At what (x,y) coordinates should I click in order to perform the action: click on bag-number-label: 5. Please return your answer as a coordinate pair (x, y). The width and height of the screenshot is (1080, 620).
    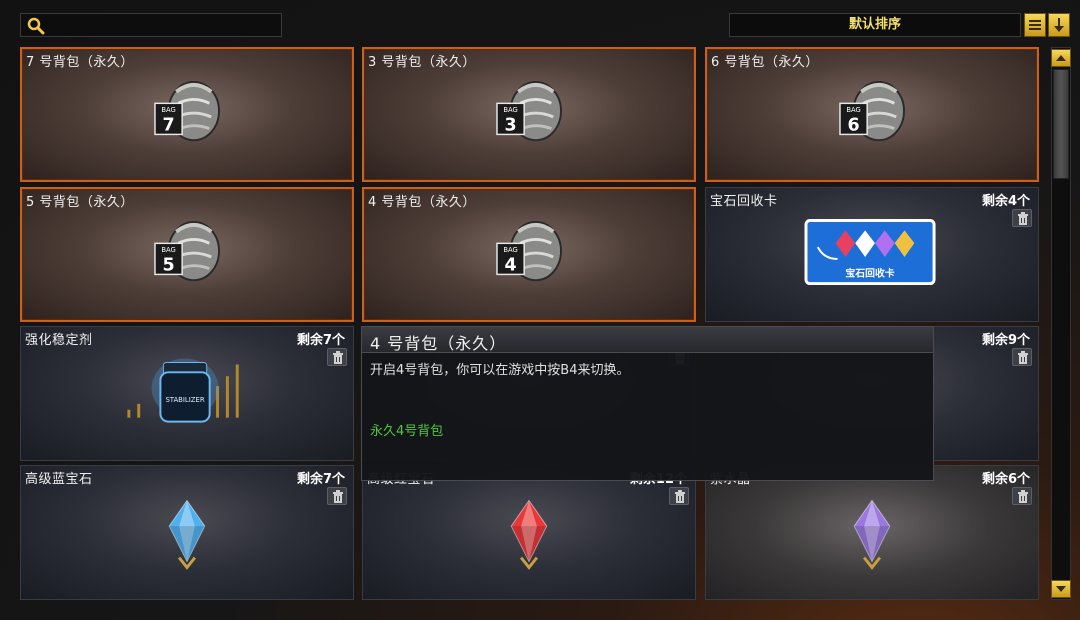
    Looking at the image, I should click on (168, 266).